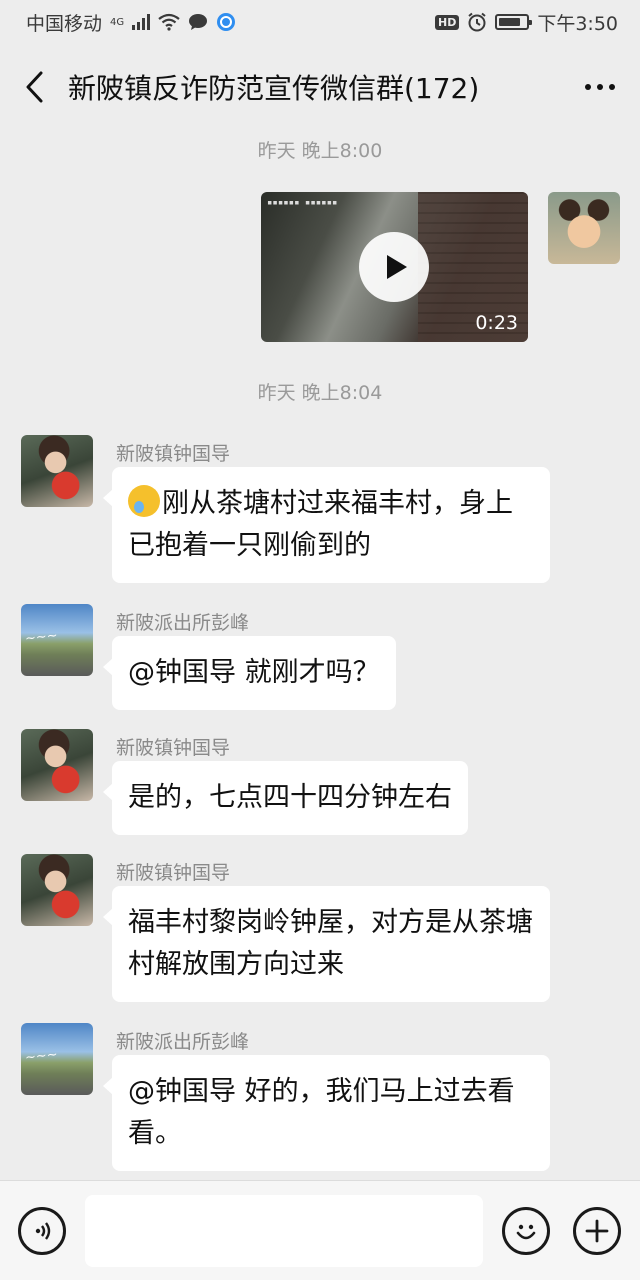 The width and height of the screenshot is (640, 1280). Describe the element at coordinates (284, 1231) in the screenshot. I see `message-input` at that location.